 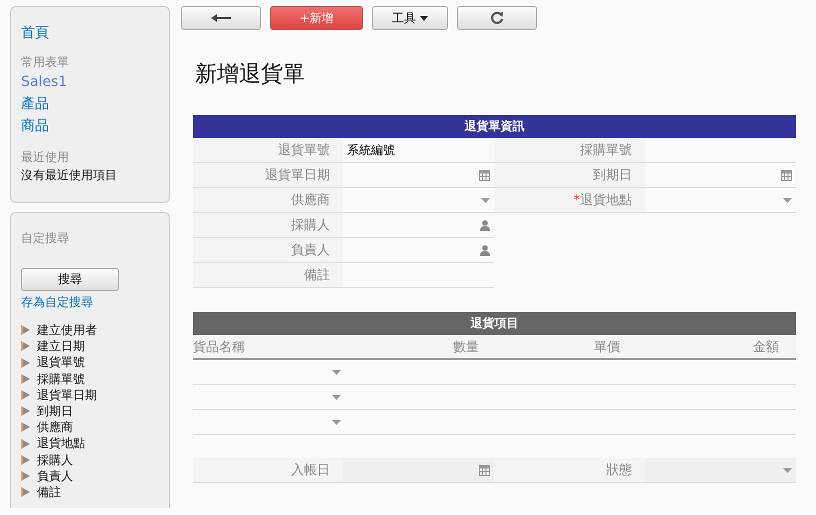 What do you see at coordinates (55, 411) in the screenshot?
I see `filter-field: 到期日` at bounding box center [55, 411].